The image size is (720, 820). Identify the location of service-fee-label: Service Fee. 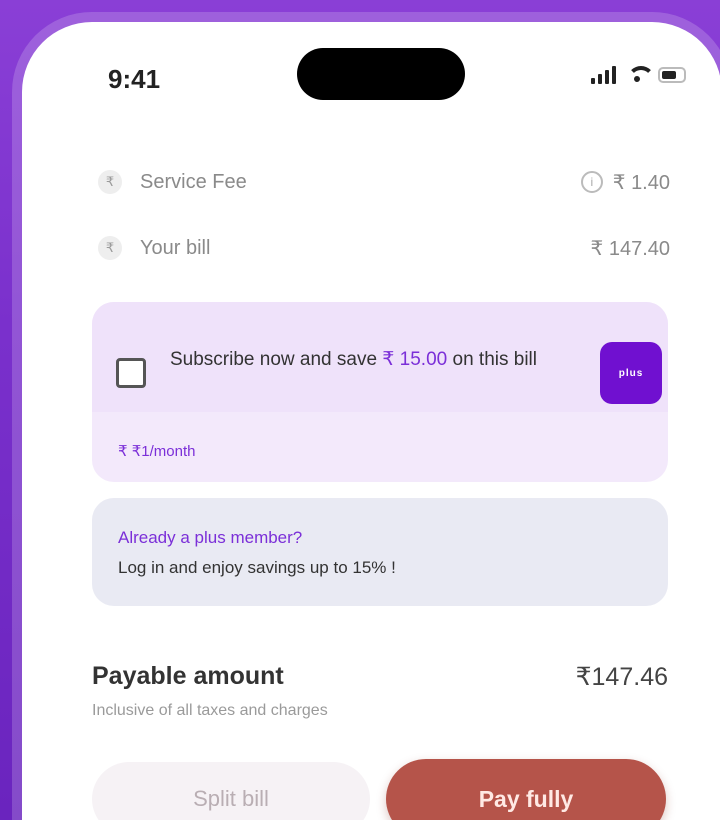
(193, 181).